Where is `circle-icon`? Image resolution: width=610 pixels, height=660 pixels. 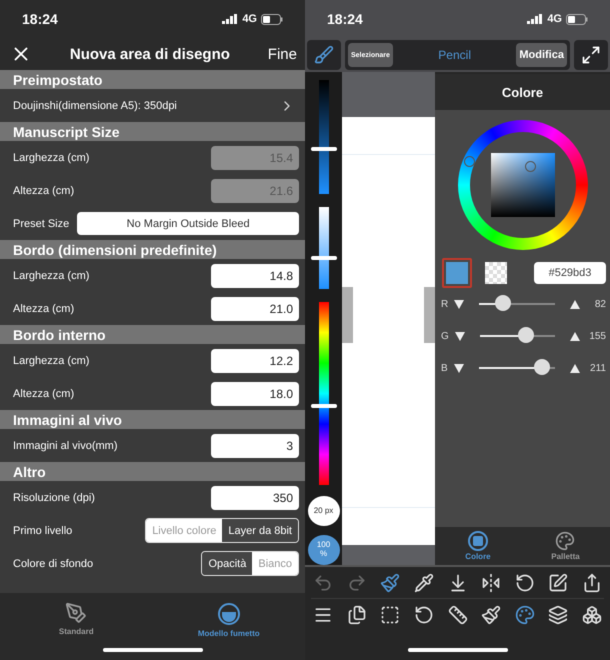 circle-icon is located at coordinates (228, 614).